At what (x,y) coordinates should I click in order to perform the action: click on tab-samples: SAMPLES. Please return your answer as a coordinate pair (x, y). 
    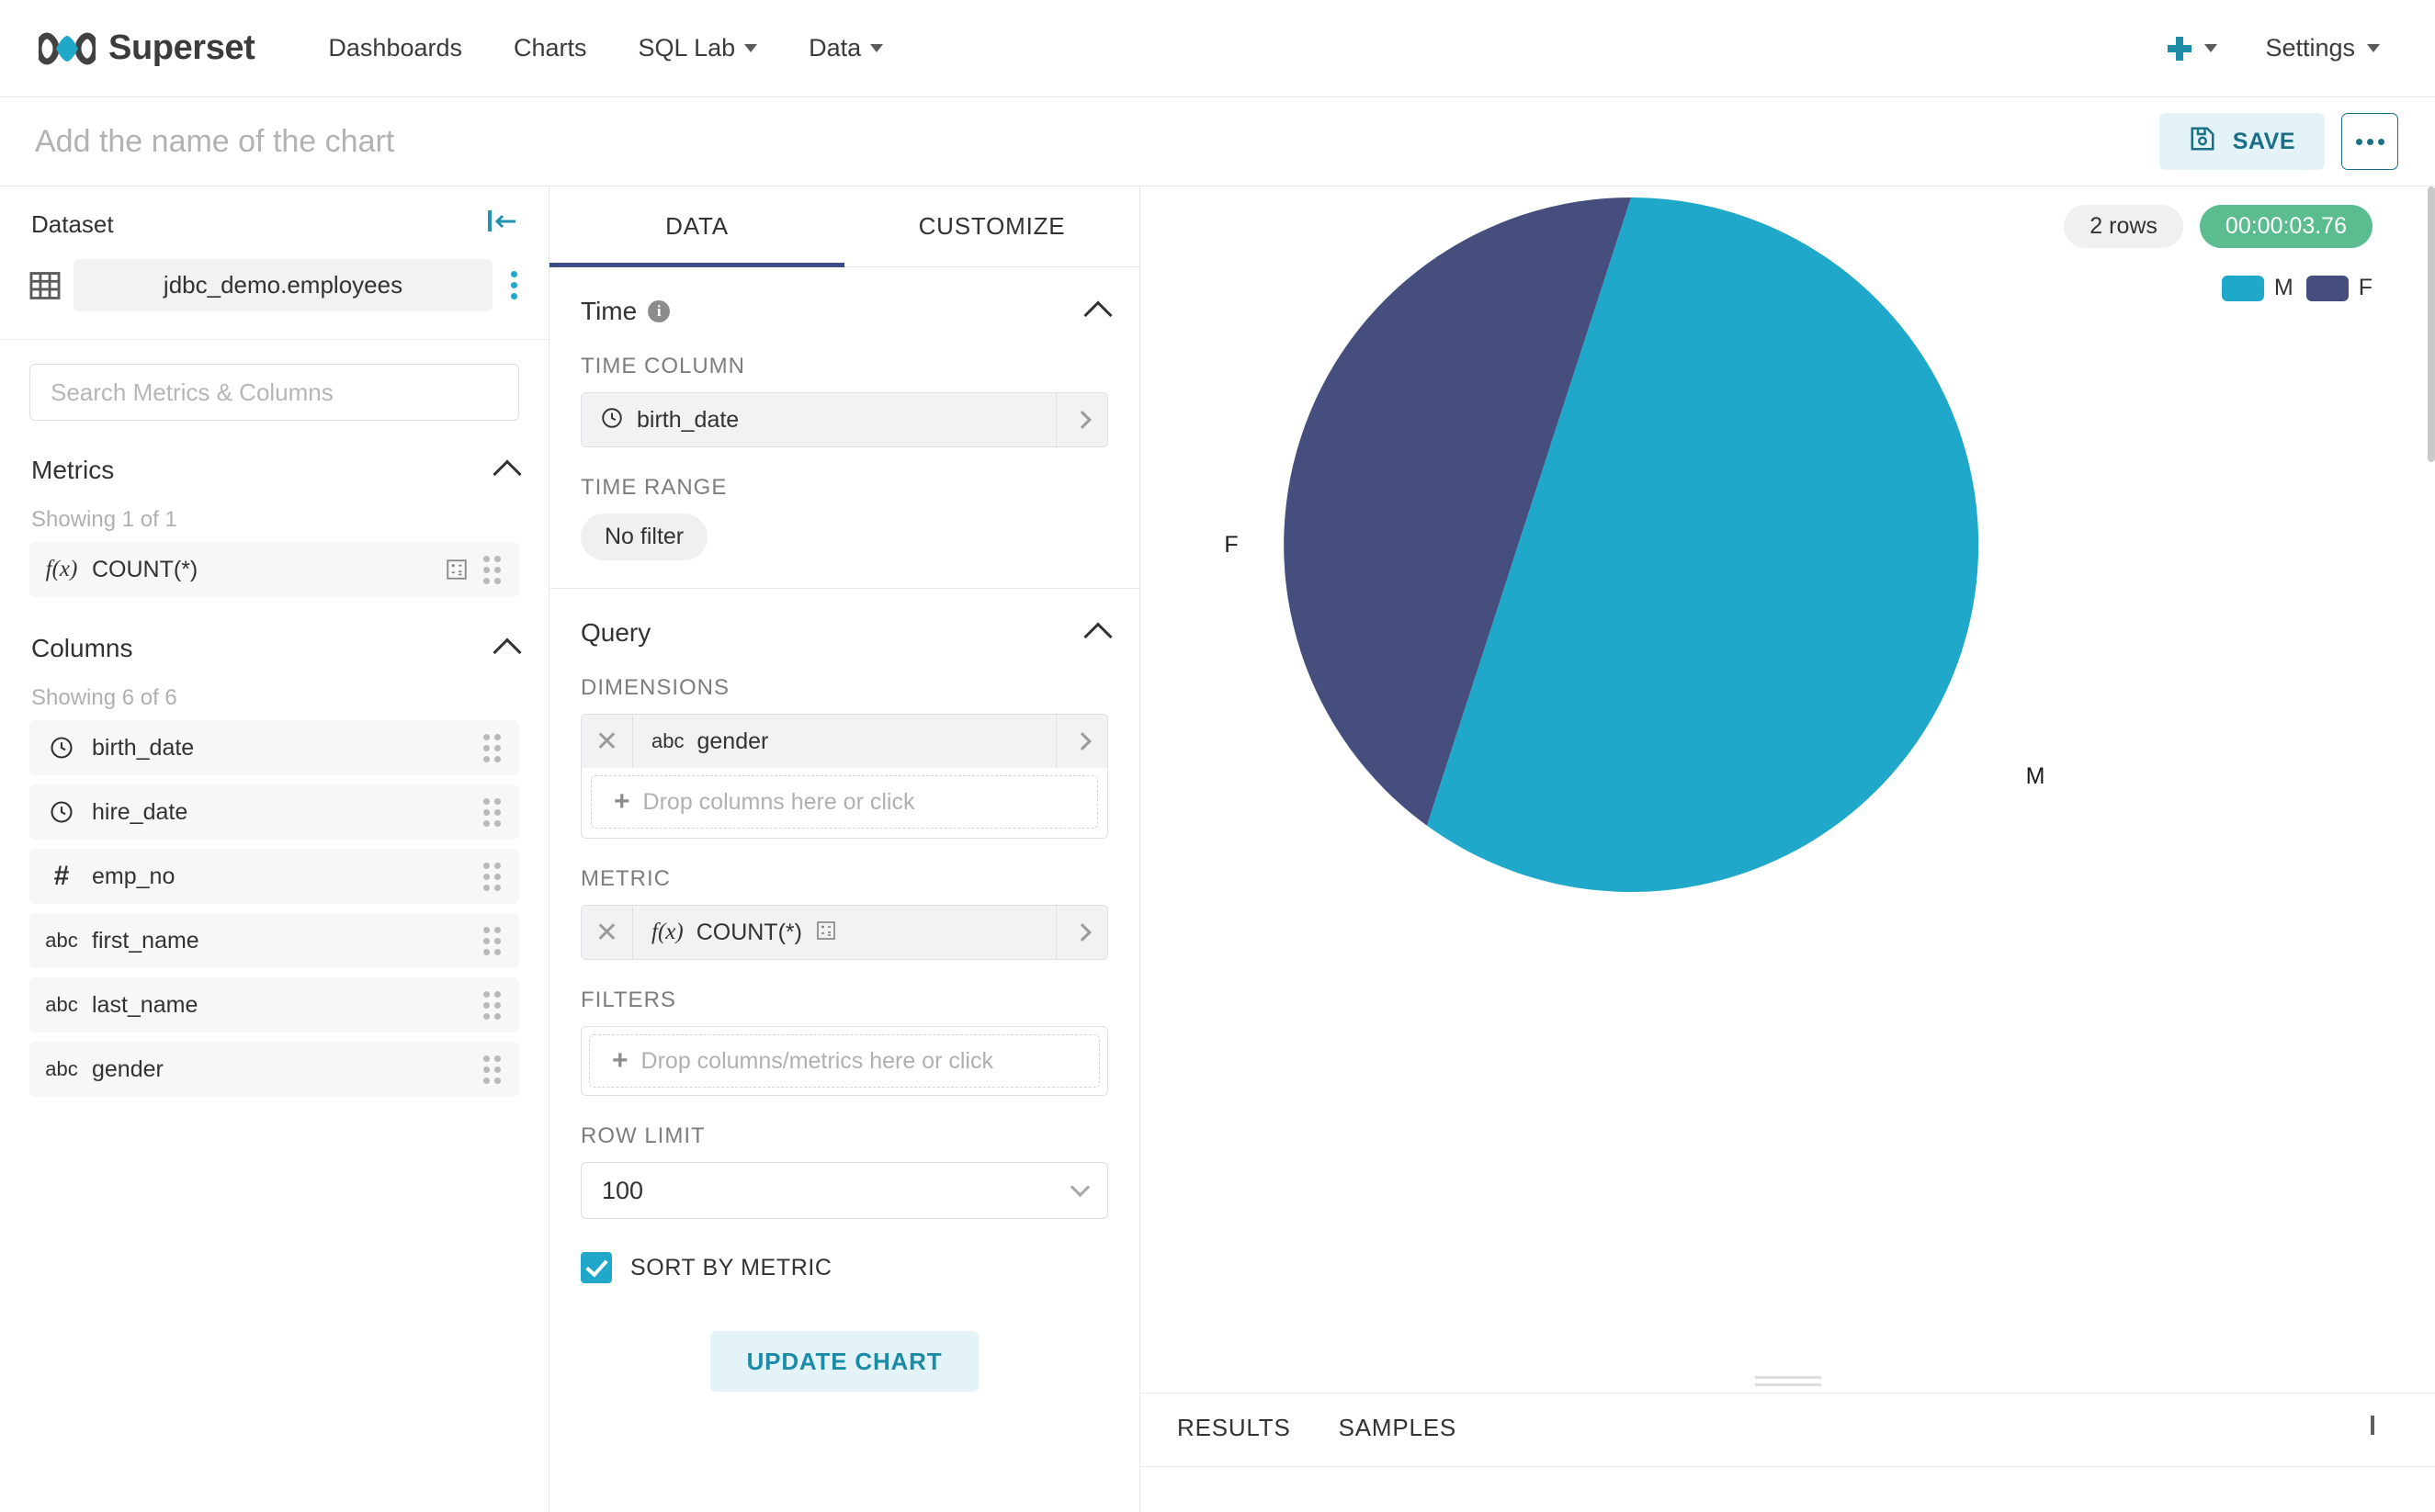
    Looking at the image, I should click on (1398, 1428).